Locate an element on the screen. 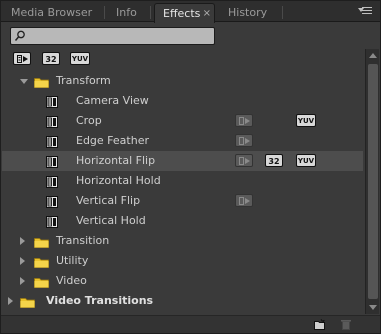  tab-bar: Media Browser Info Effects × History is located at coordinates (190, 12).